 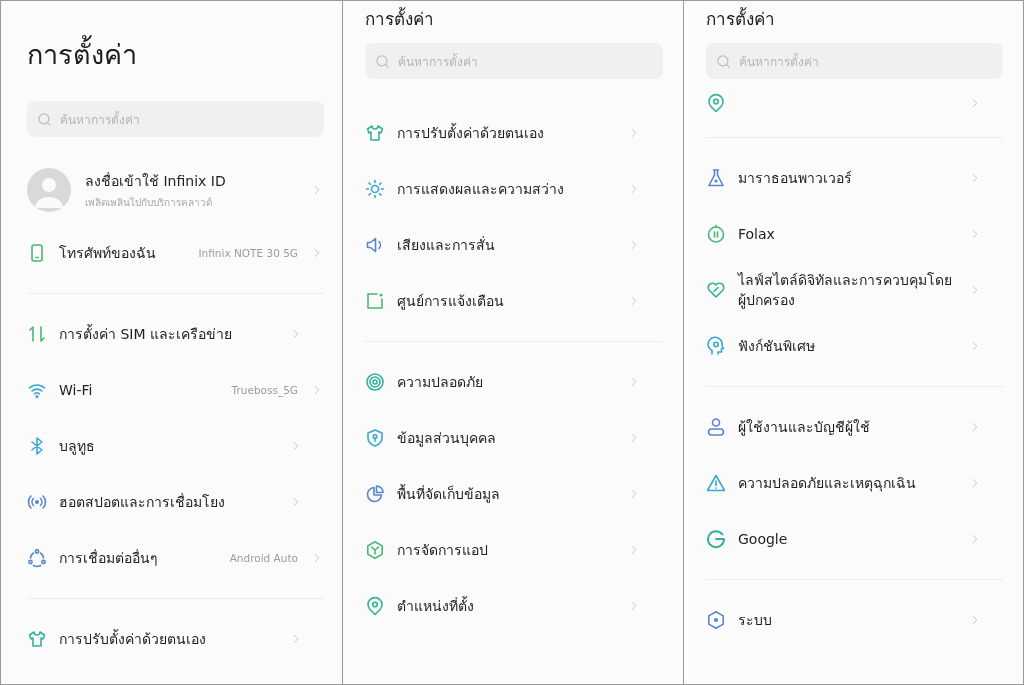 What do you see at coordinates (375, 438) in the screenshot?
I see `shield-icon` at bounding box center [375, 438].